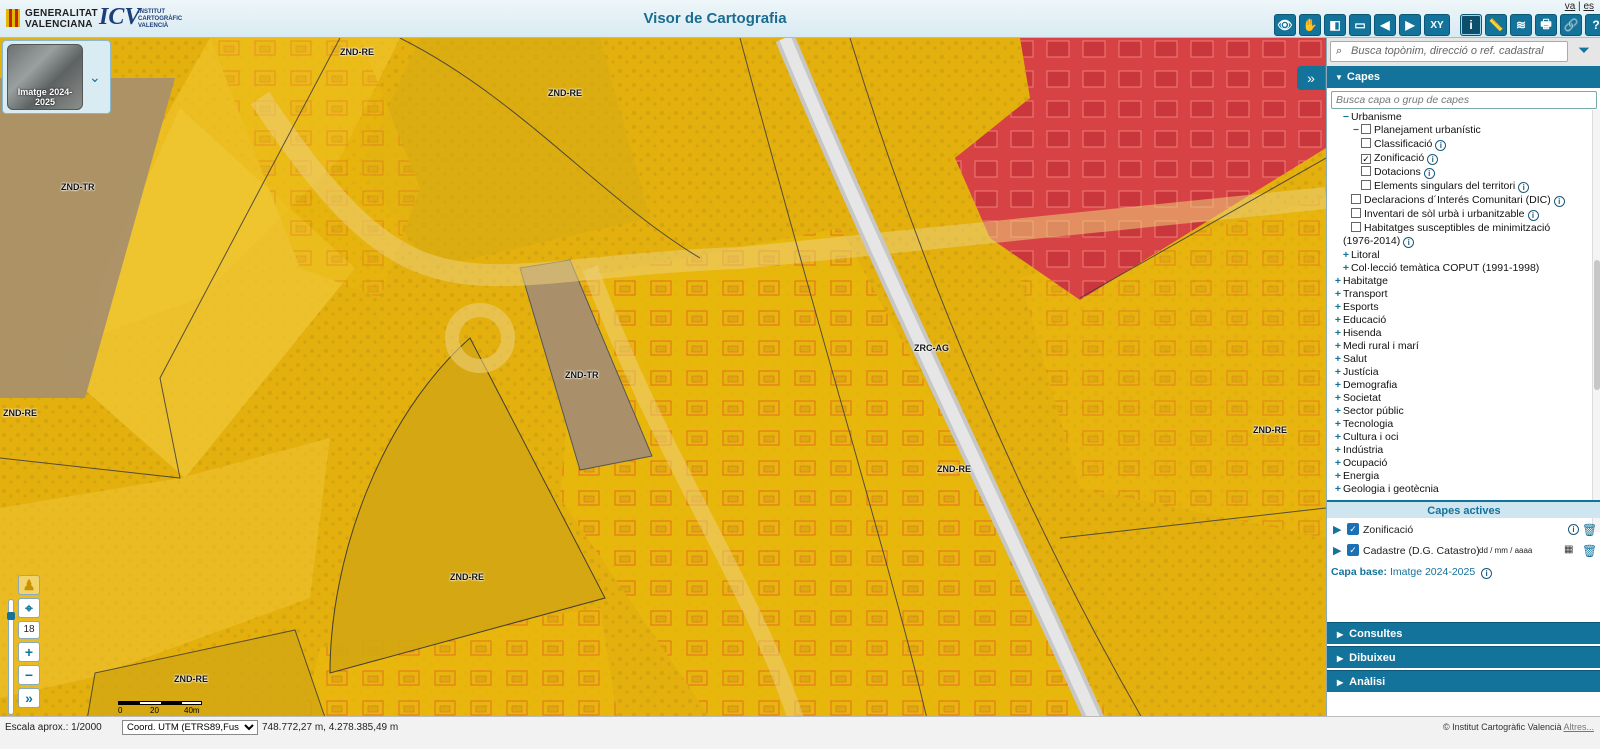 This screenshot has height=749, width=1600. What do you see at coordinates (1445, 186) in the screenshot?
I see `layer-tree-item: Elements singulars del territori i` at bounding box center [1445, 186].